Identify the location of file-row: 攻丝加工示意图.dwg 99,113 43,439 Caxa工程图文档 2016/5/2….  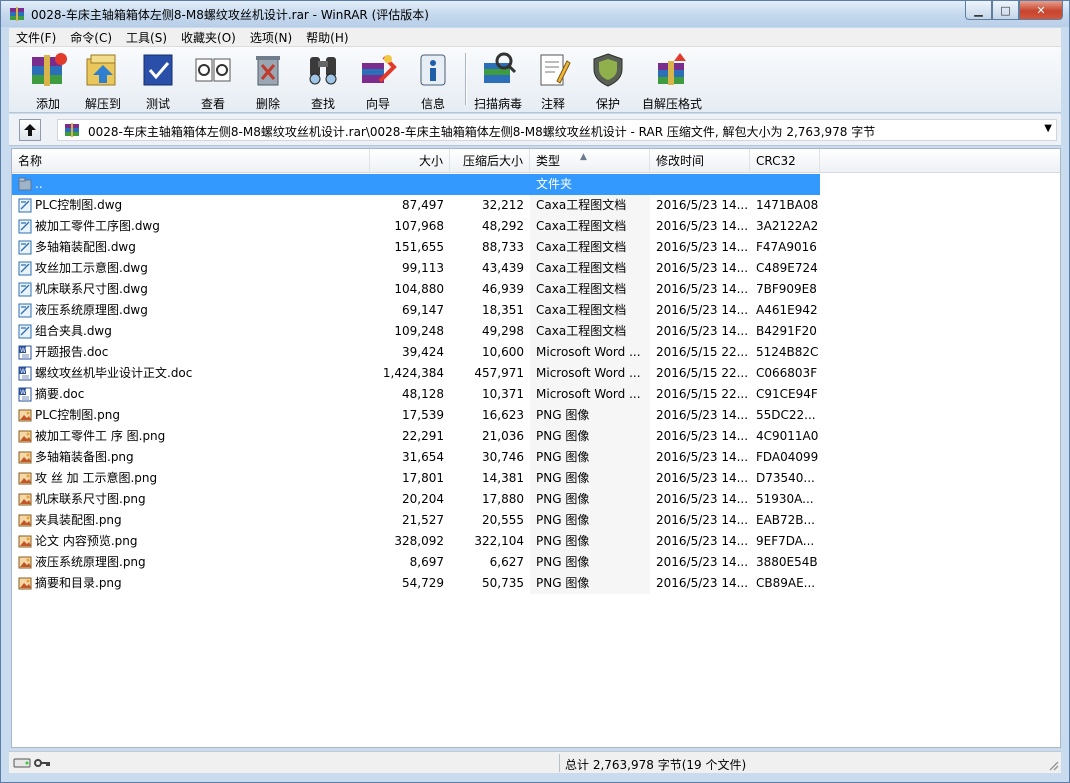
(536, 268).